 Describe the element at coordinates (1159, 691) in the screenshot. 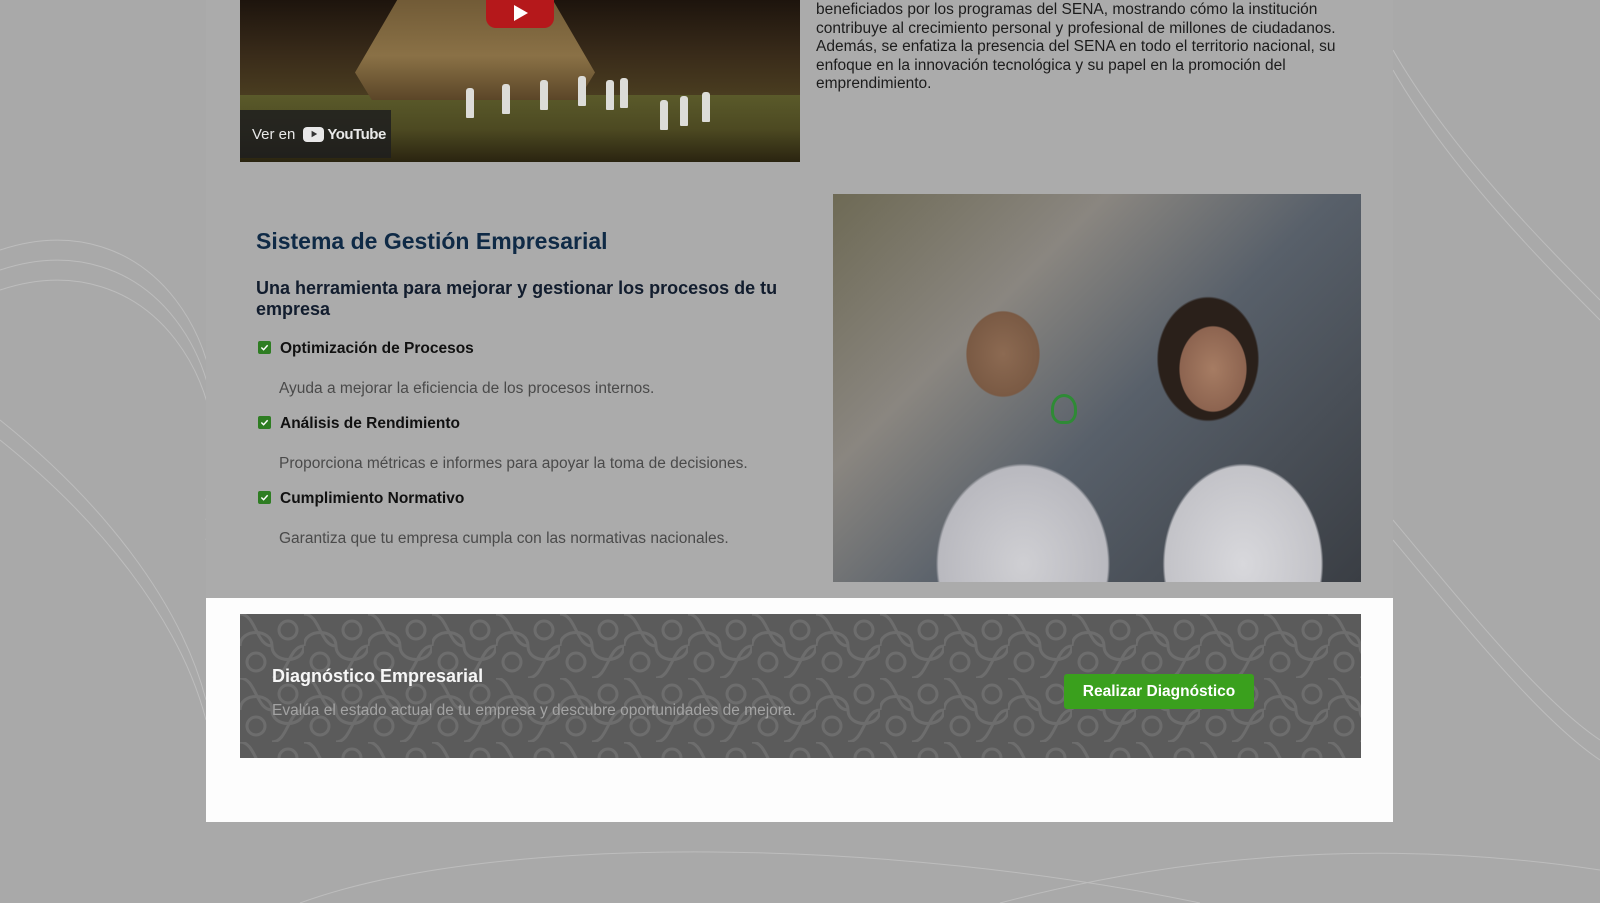

I see `start-diagnostic-button: Realizar Diagnóstico` at that location.